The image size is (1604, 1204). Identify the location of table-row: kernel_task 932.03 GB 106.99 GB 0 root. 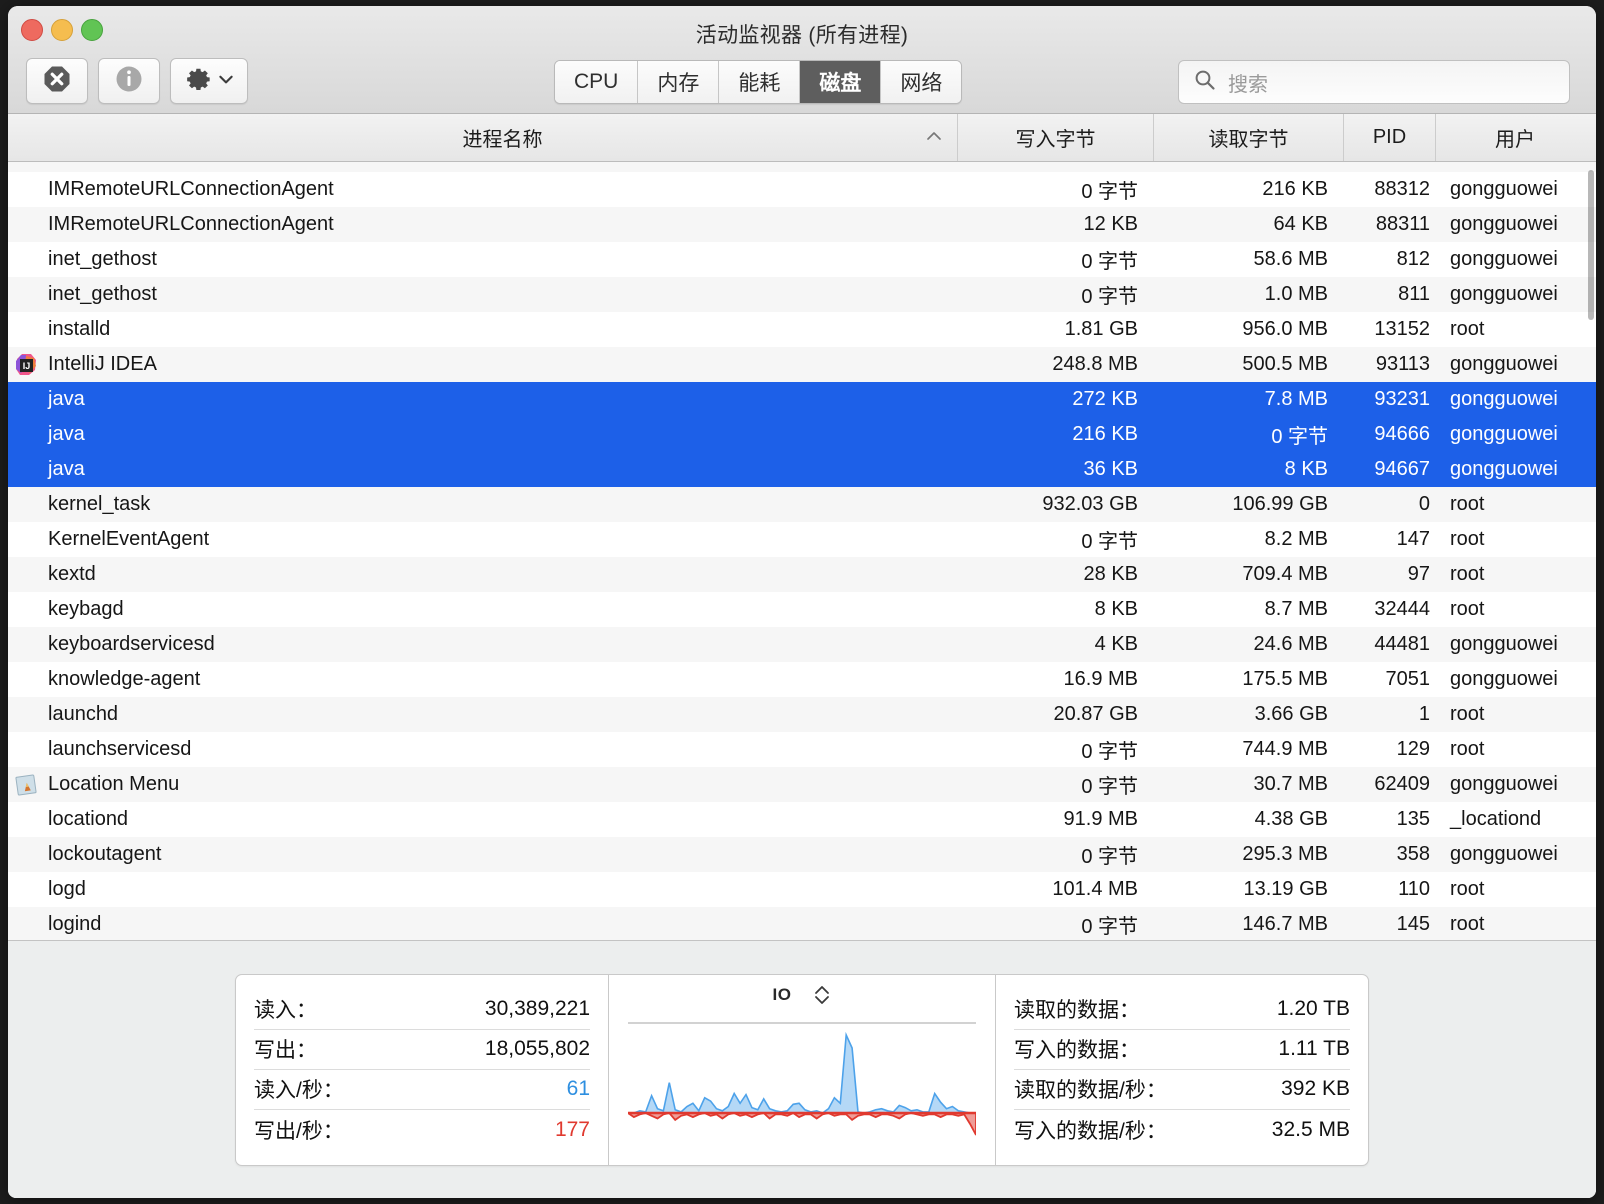
(802, 504).